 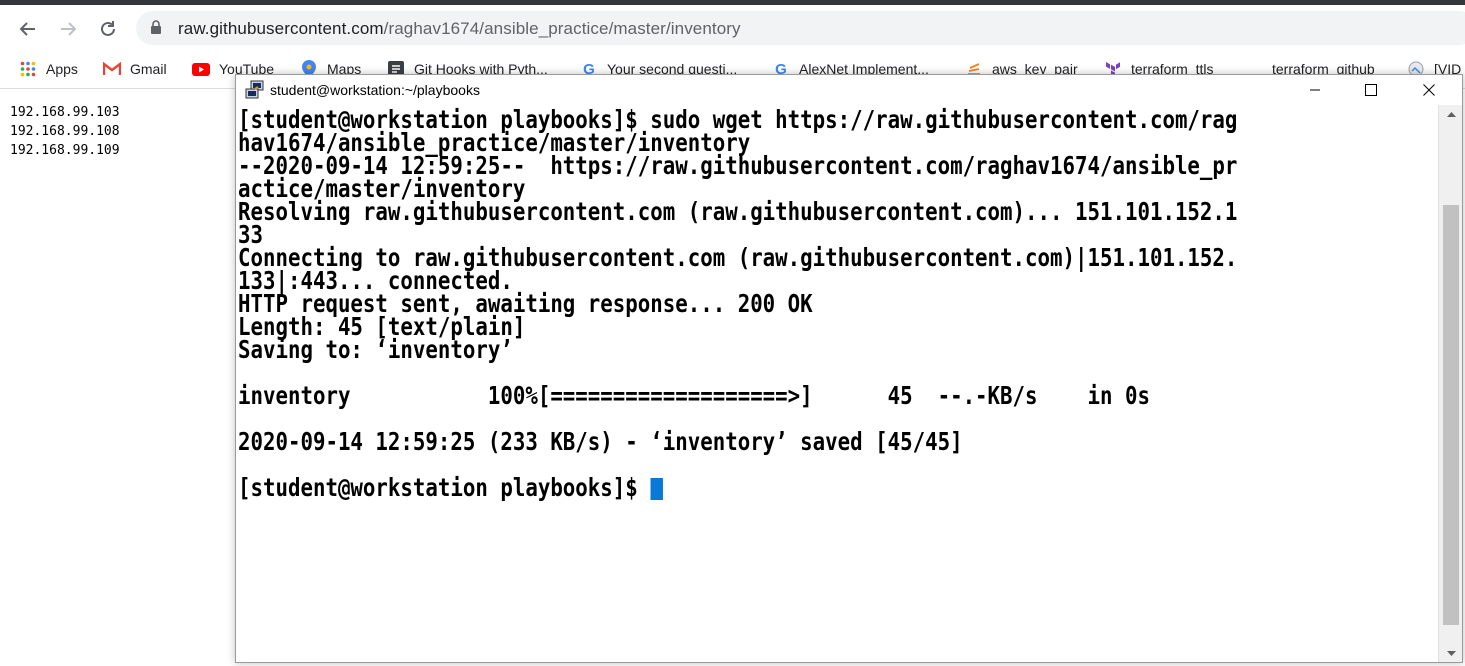 I want to click on back-button, so click(x=28, y=29).